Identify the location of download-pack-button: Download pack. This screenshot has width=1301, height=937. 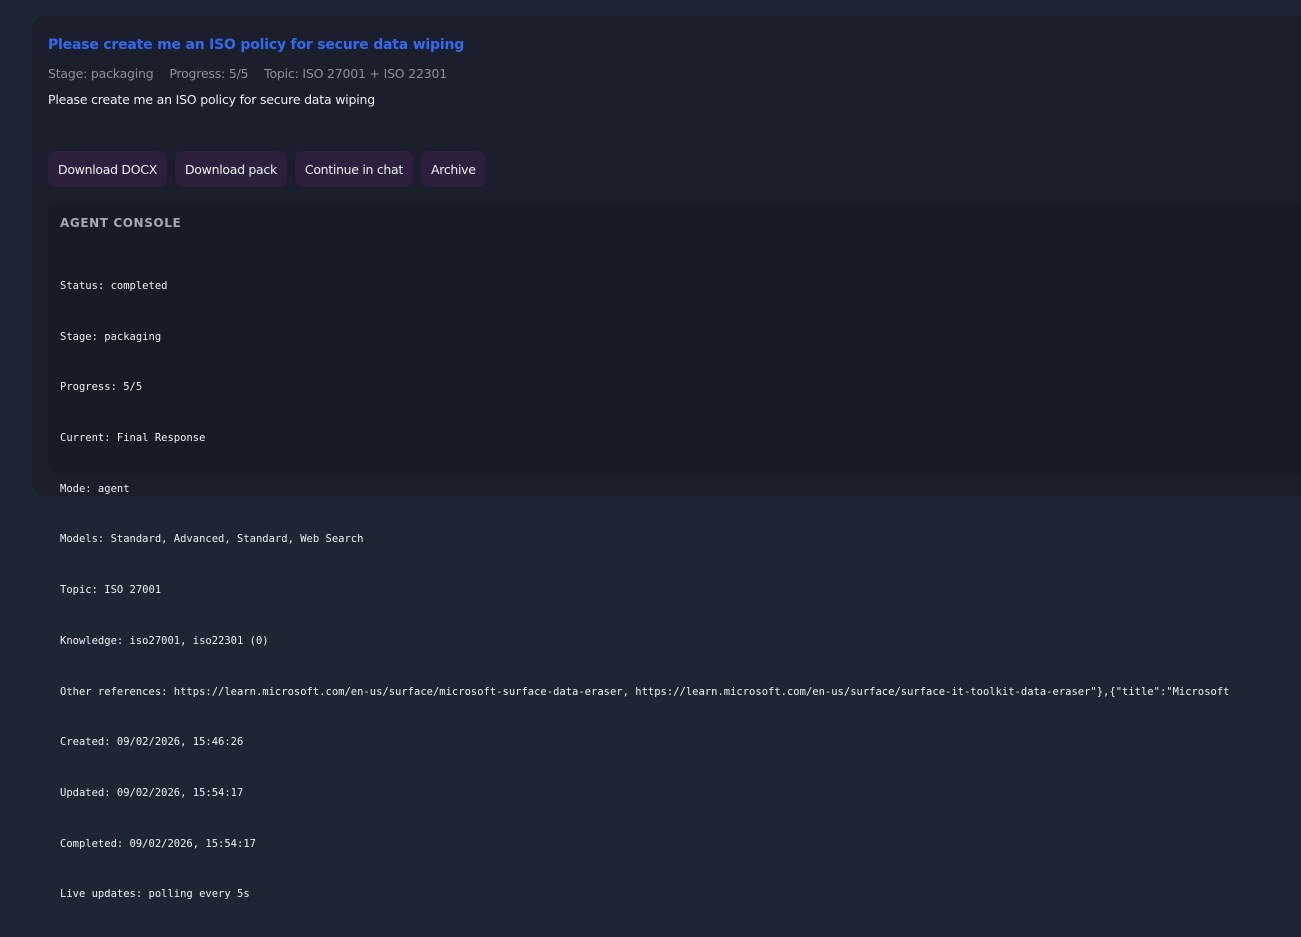
(230, 169).